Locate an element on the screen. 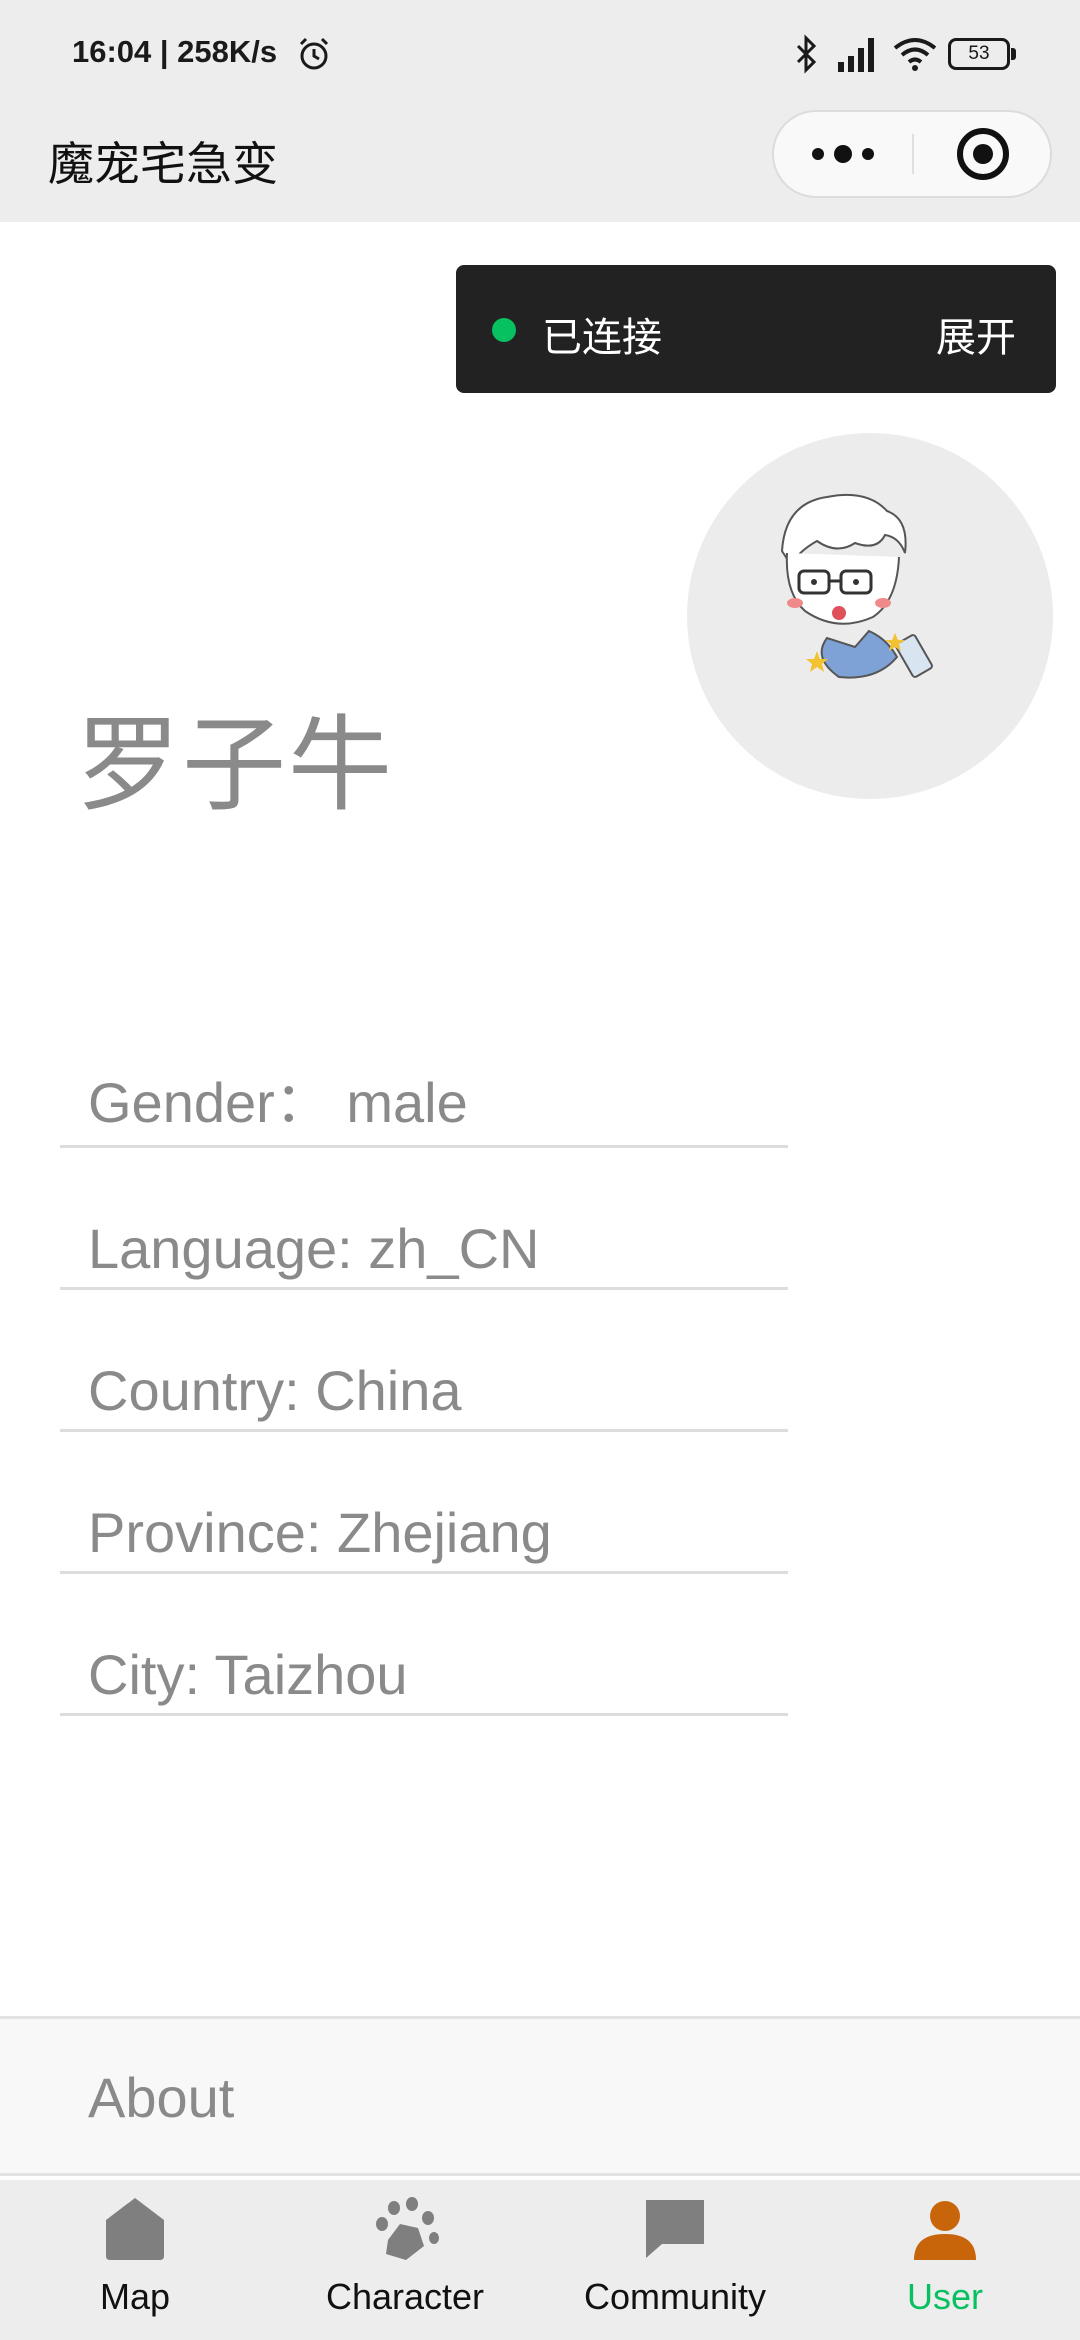 The height and width of the screenshot is (2340, 1080). tab-label: Character is located at coordinates (405, 2296).